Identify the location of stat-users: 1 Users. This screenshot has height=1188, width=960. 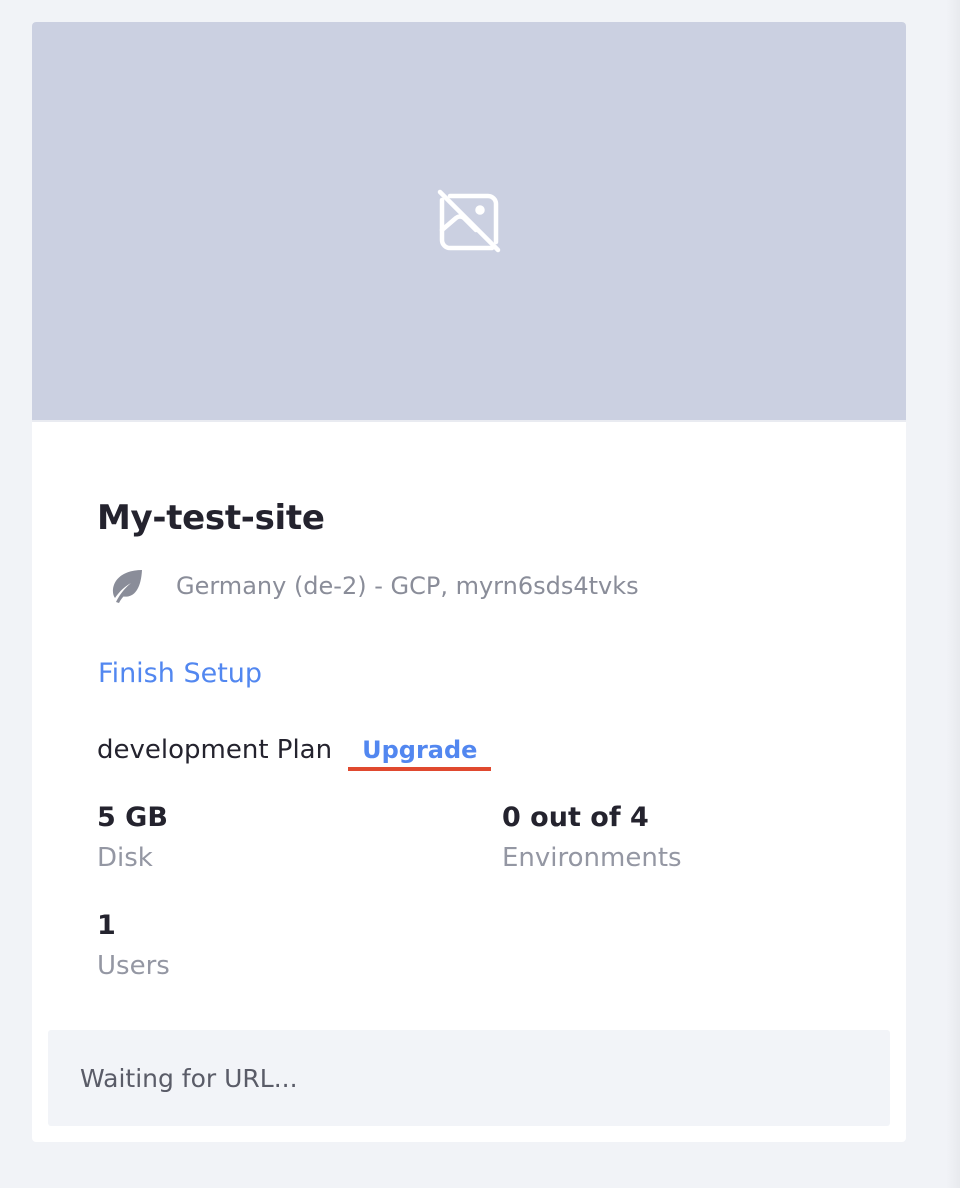
(133, 946).